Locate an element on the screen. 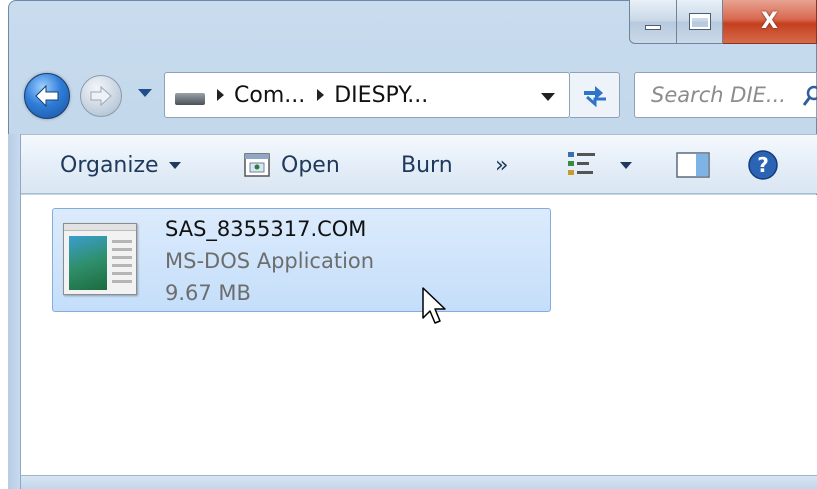 The height and width of the screenshot is (489, 817). close-icon: X is located at coordinates (769, 21).